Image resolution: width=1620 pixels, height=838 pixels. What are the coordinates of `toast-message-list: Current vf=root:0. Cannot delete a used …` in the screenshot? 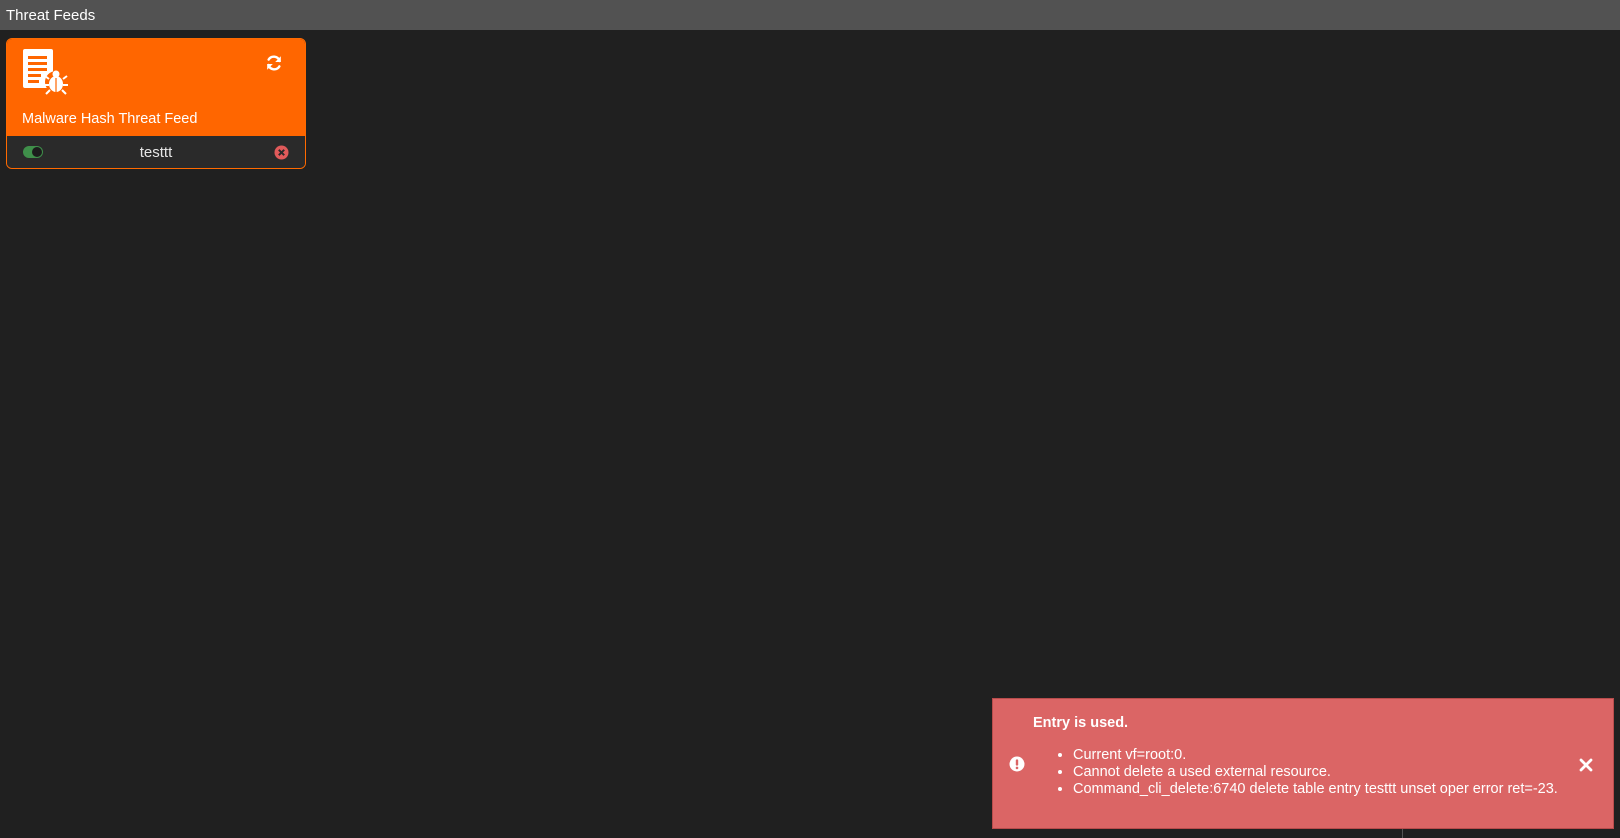 It's located at (1295, 772).